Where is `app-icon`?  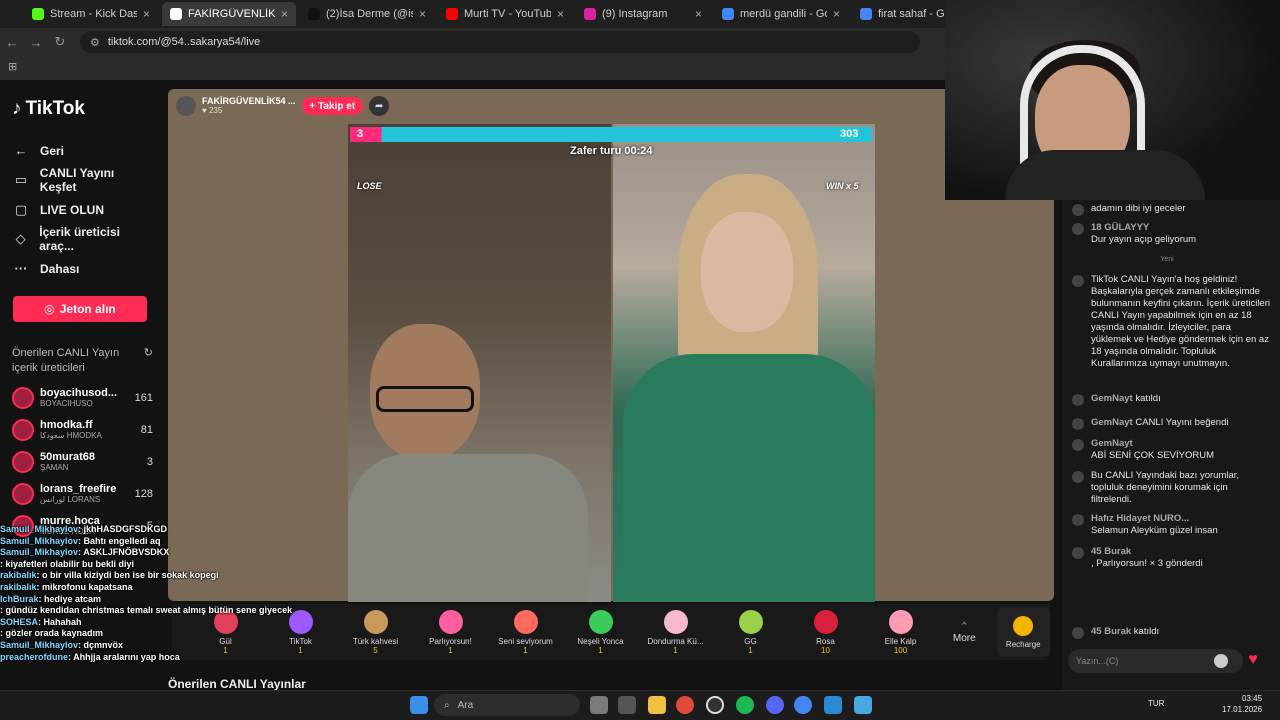 app-icon is located at coordinates (833, 705).